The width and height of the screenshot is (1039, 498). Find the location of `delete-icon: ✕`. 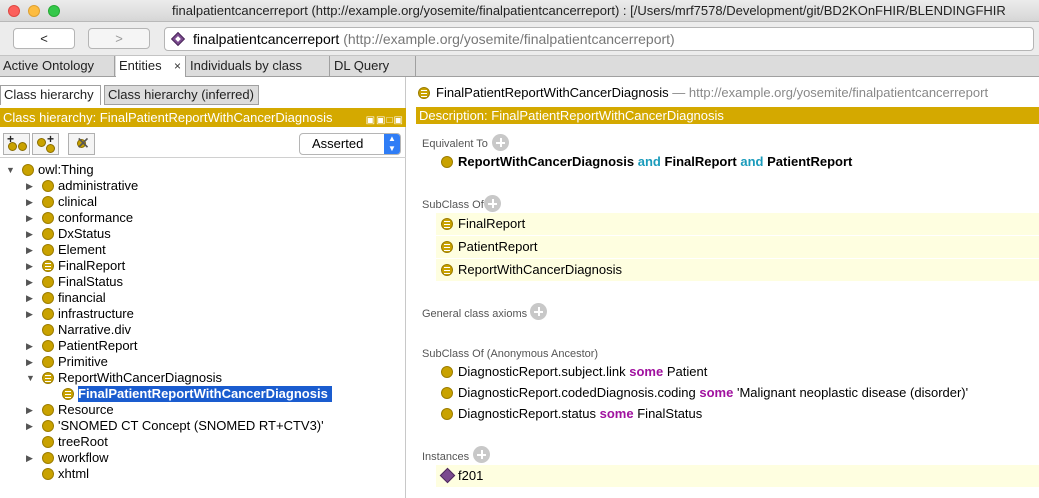

delete-icon: ✕ is located at coordinates (83, 143).